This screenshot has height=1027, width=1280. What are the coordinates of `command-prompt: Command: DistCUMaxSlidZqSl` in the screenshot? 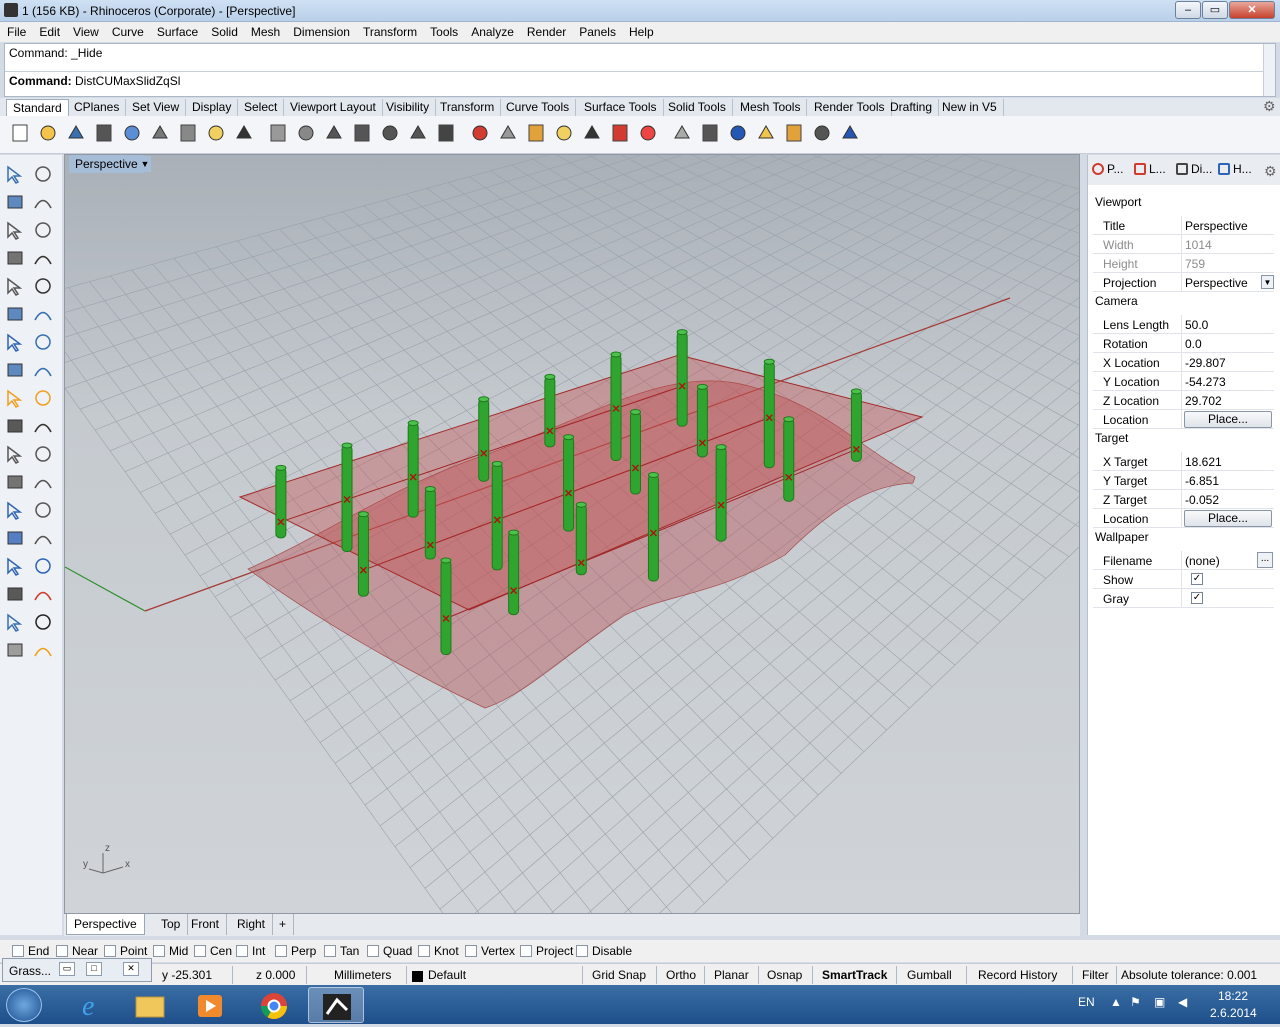 It's located at (94, 81).